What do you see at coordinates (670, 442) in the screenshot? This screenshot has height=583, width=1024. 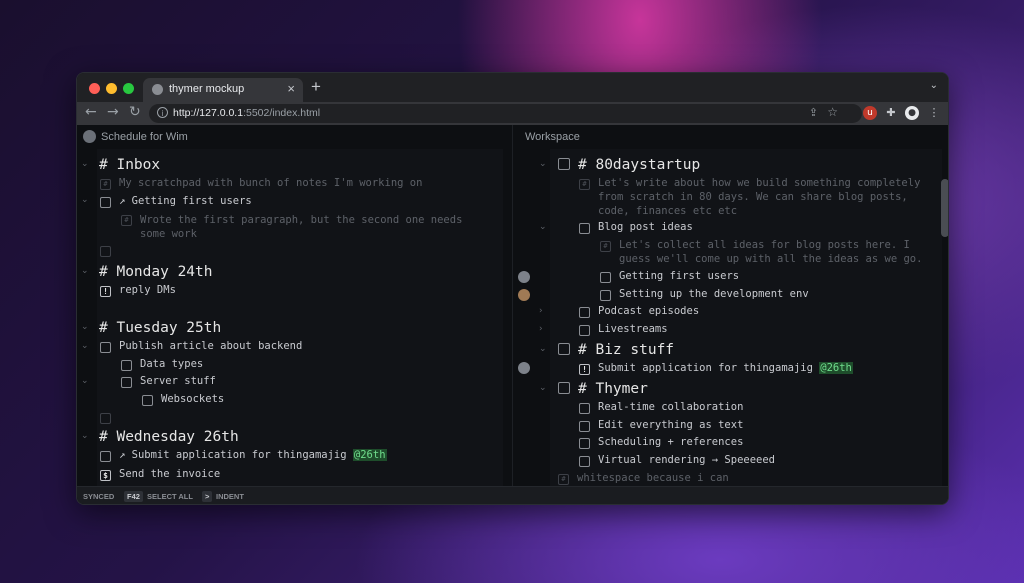 I see `task-item: Scheduling + references` at bounding box center [670, 442].